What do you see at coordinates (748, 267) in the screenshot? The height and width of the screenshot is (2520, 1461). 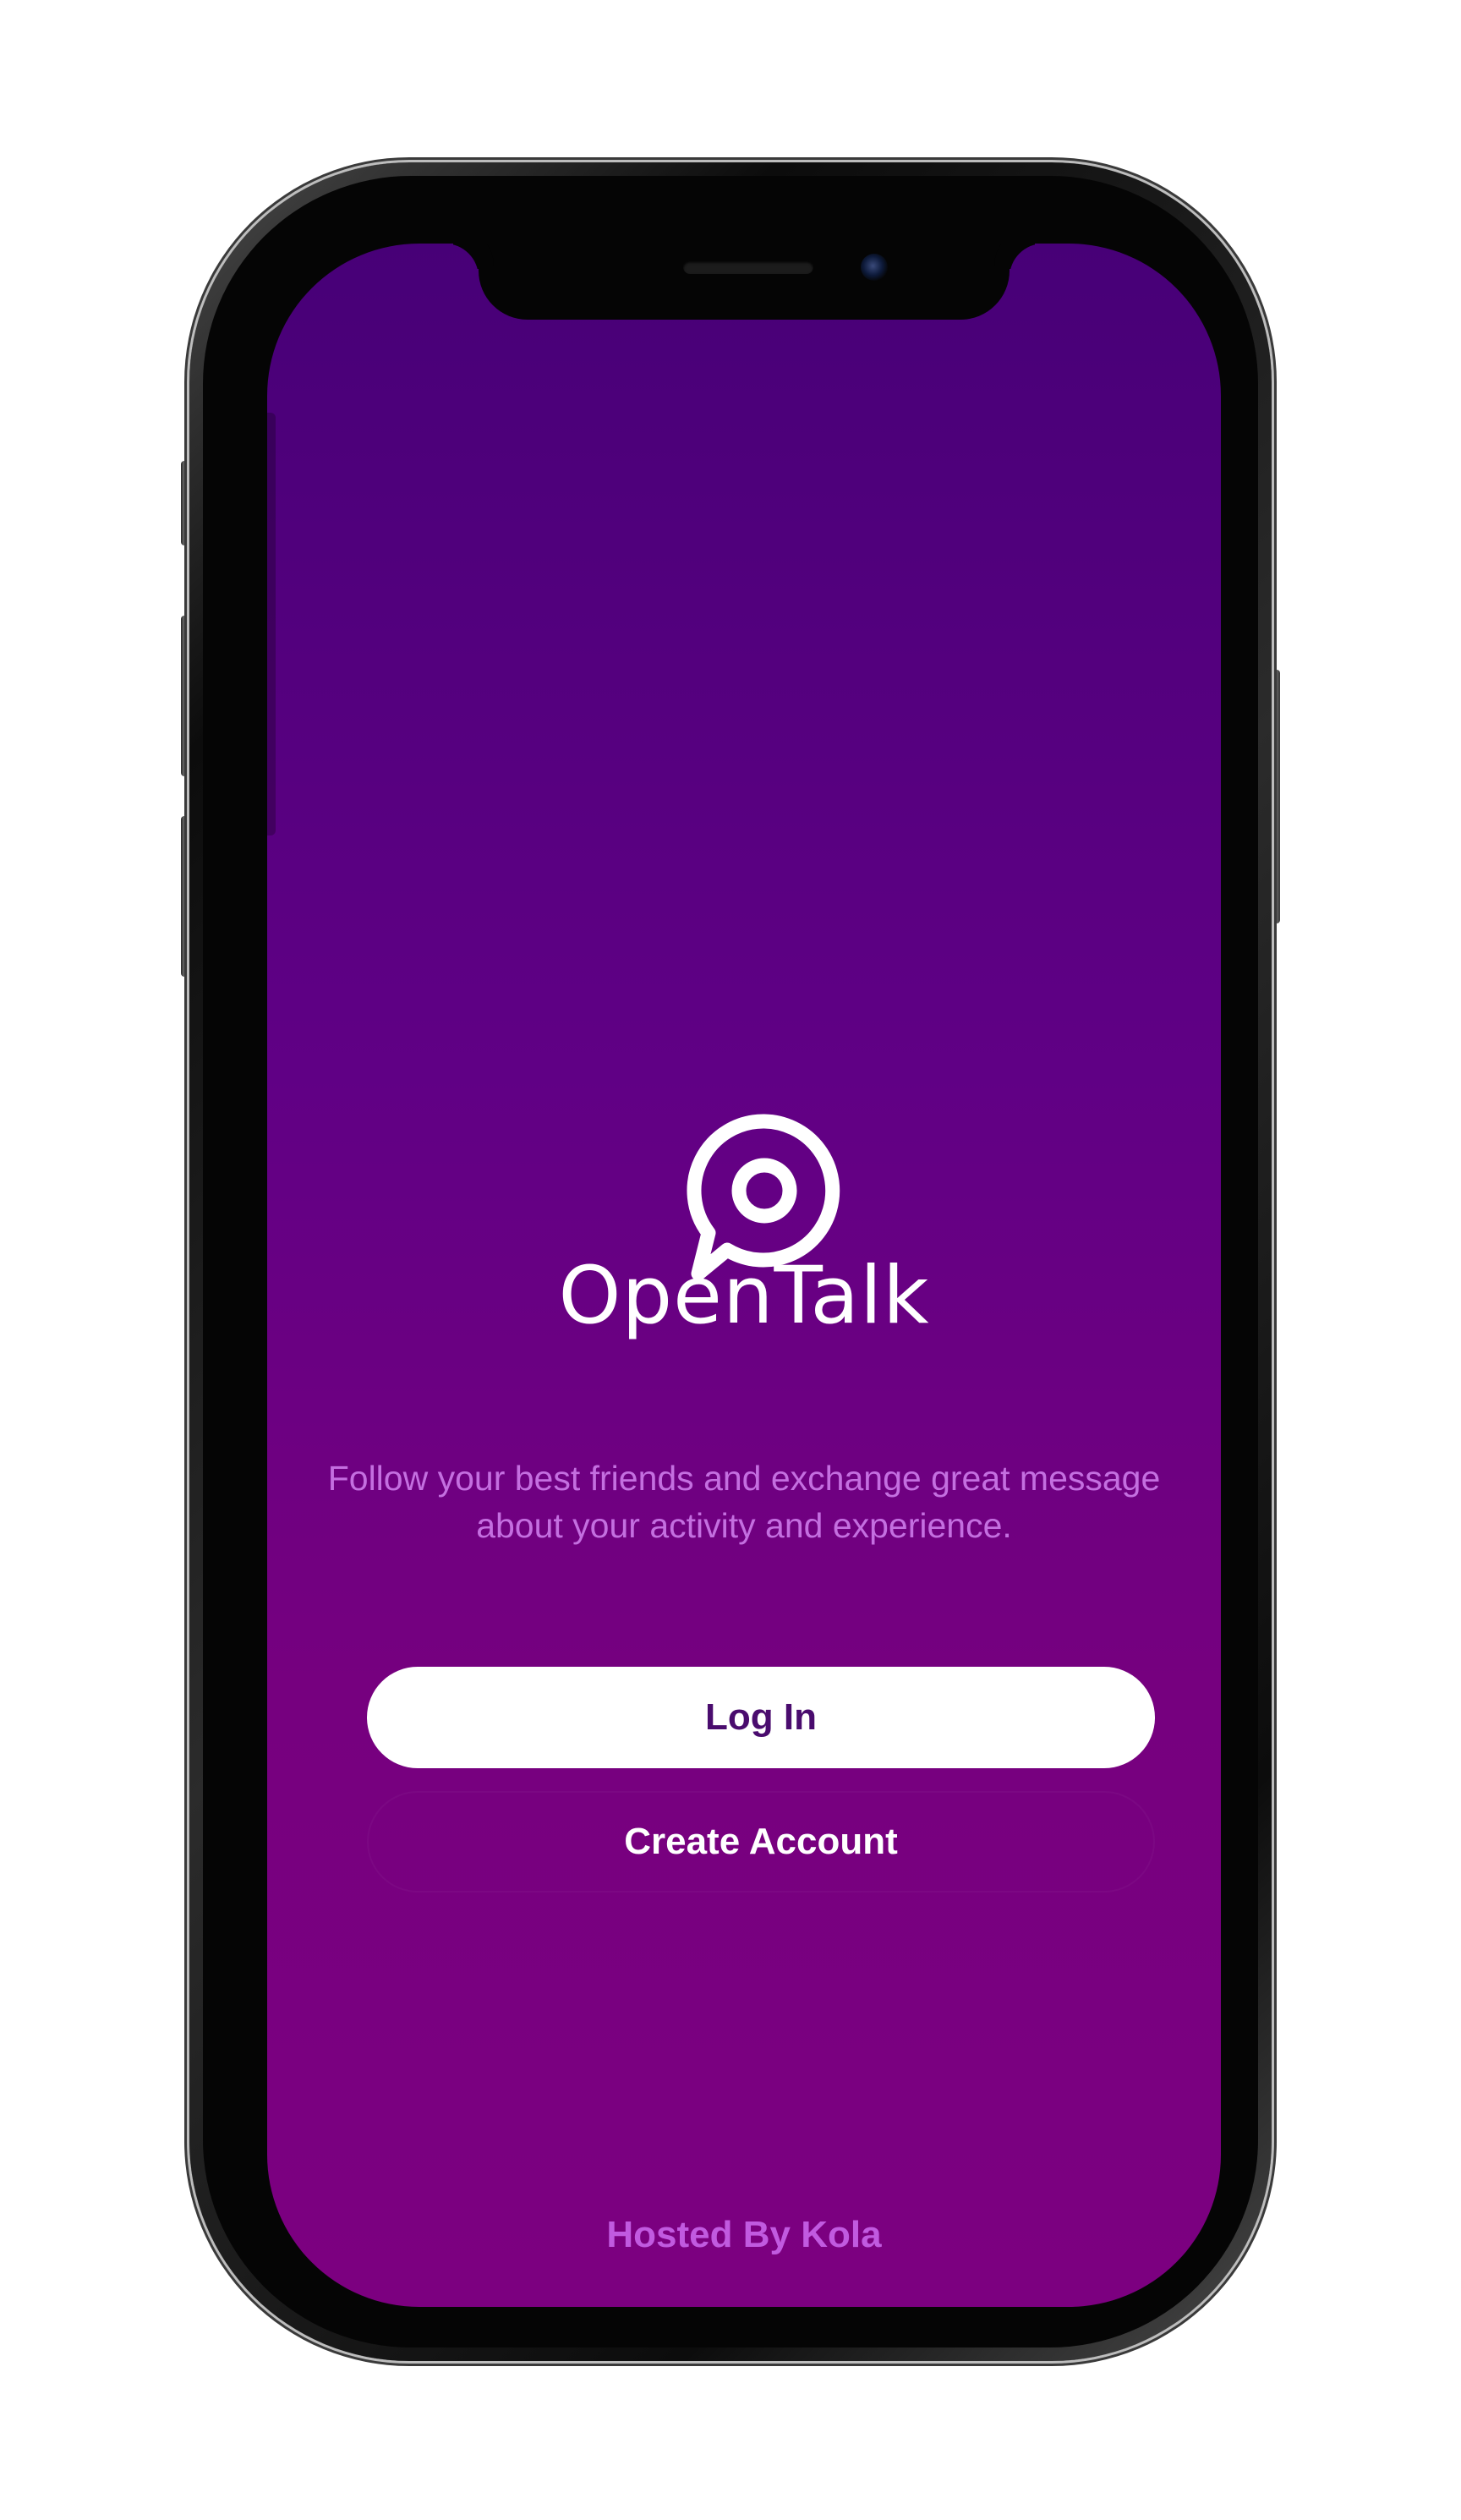 I see `speaker-icon` at bounding box center [748, 267].